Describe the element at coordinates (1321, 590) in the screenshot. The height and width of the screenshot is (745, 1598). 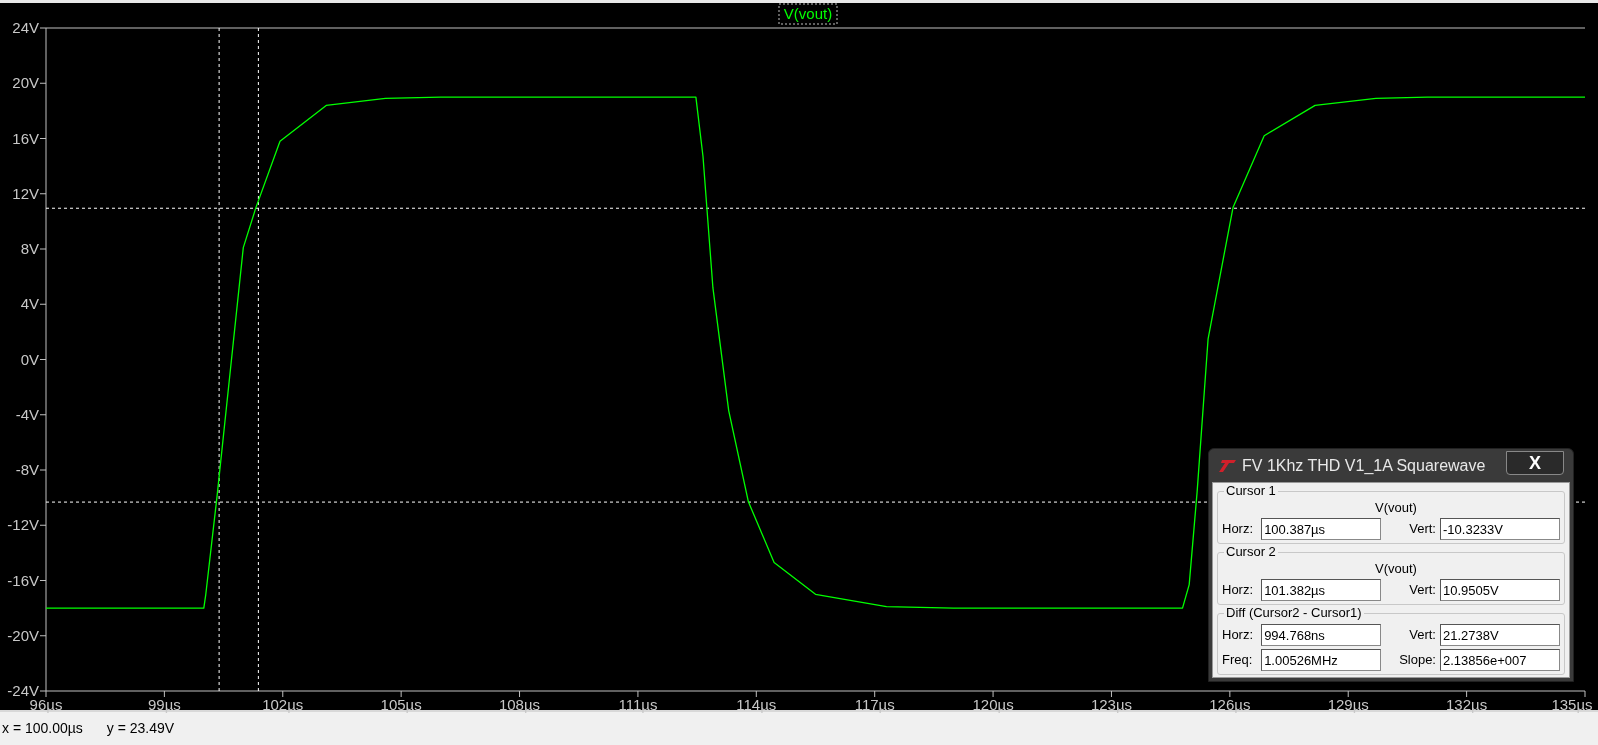
I see `value-field: 101.382µs` at that location.